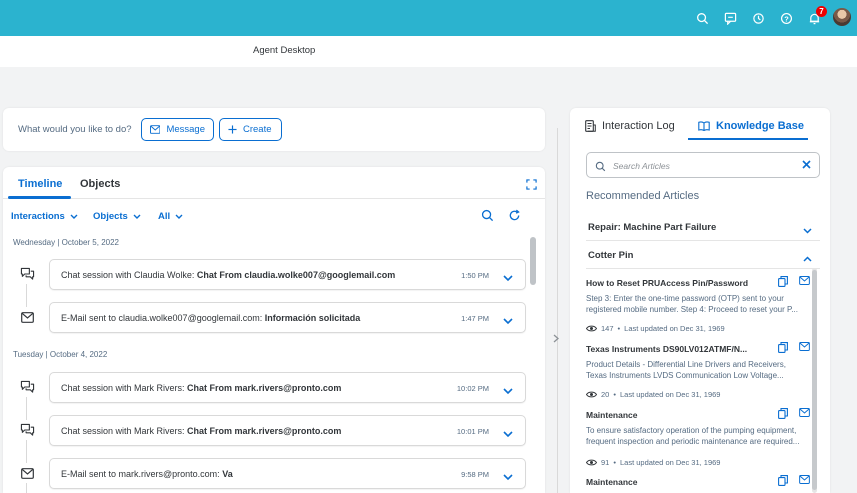 This screenshot has width=857, height=493. Describe the element at coordinates (807, 258) in the screenshot. I see `chevron-up-icon` at that location.